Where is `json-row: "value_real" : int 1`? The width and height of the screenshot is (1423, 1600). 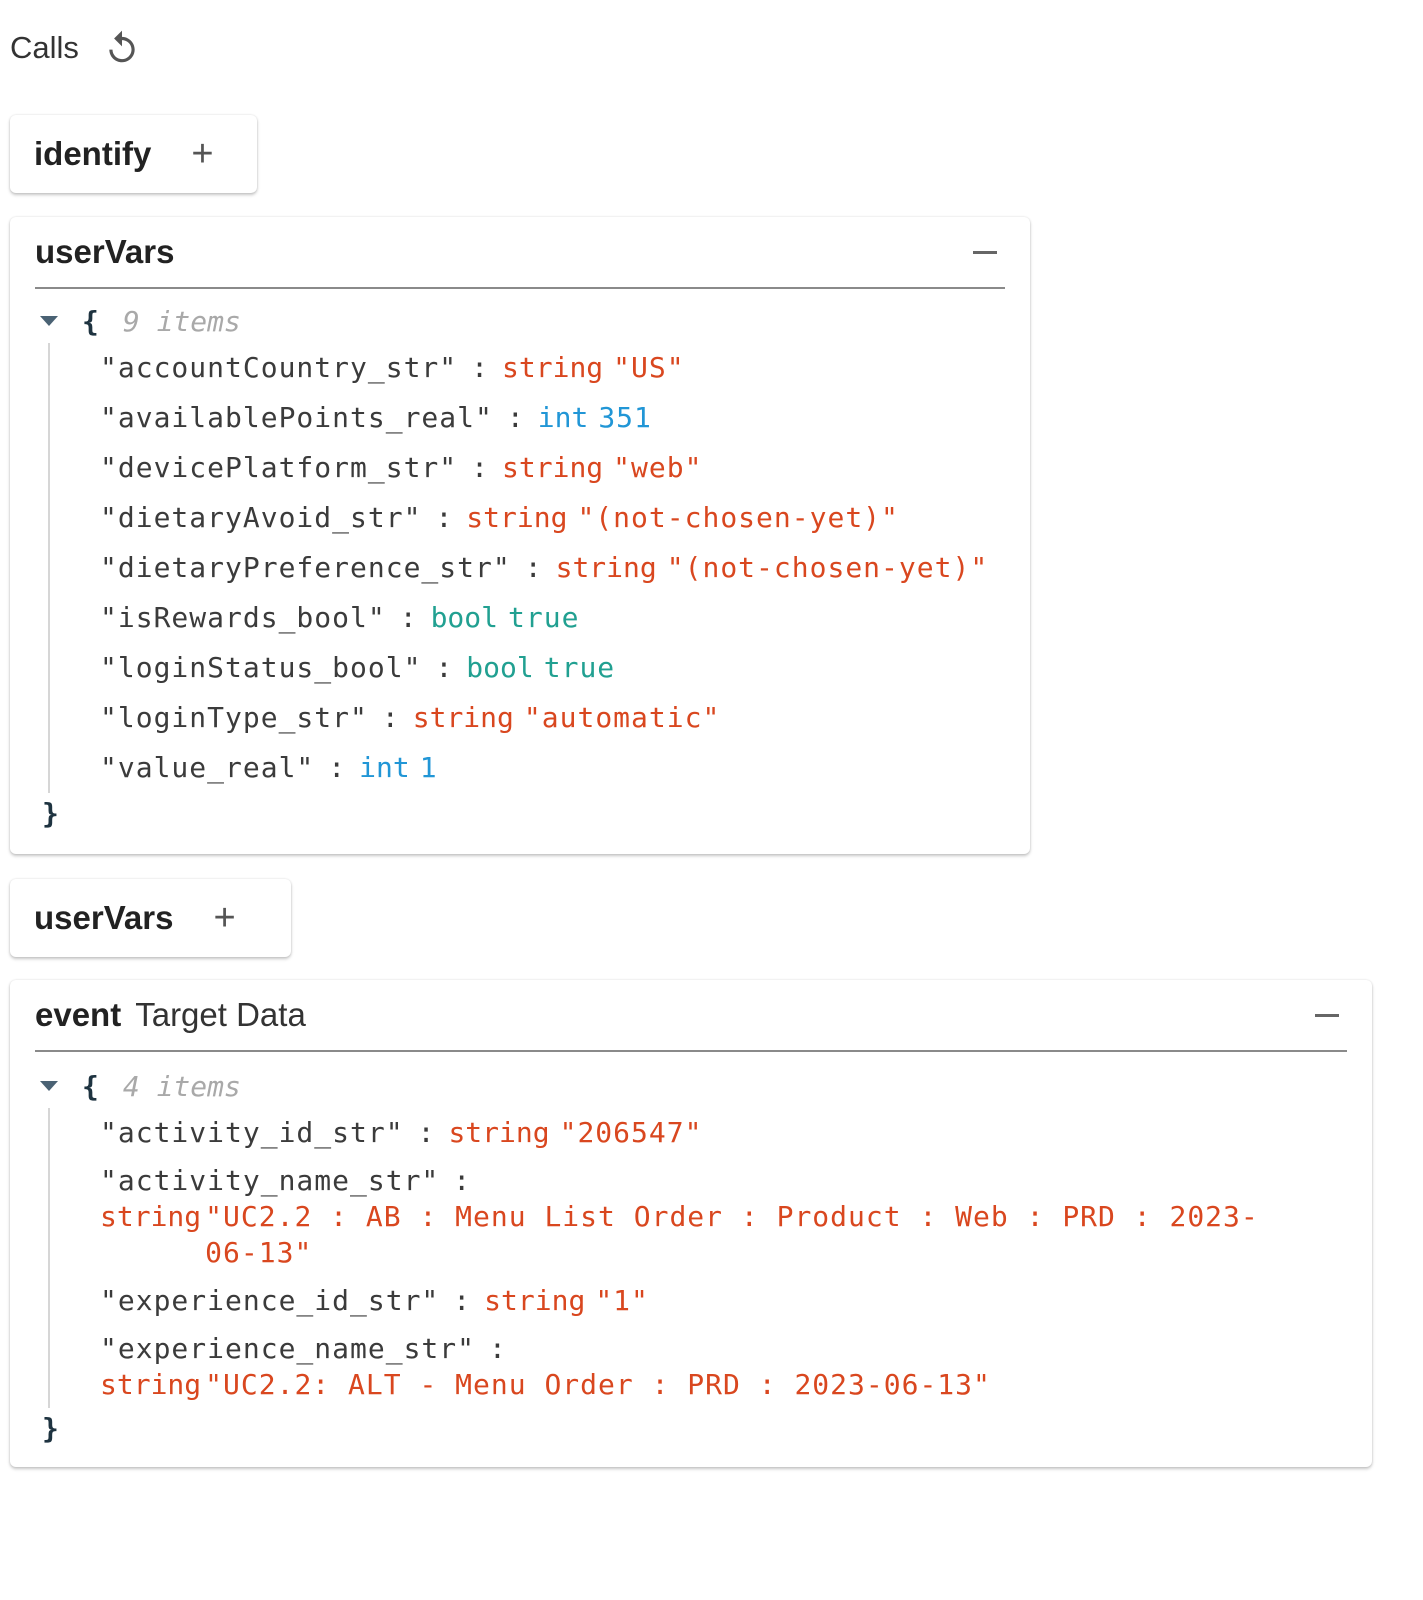 json-row: "value_real" : int 1 is located at coordinates (555, 768).